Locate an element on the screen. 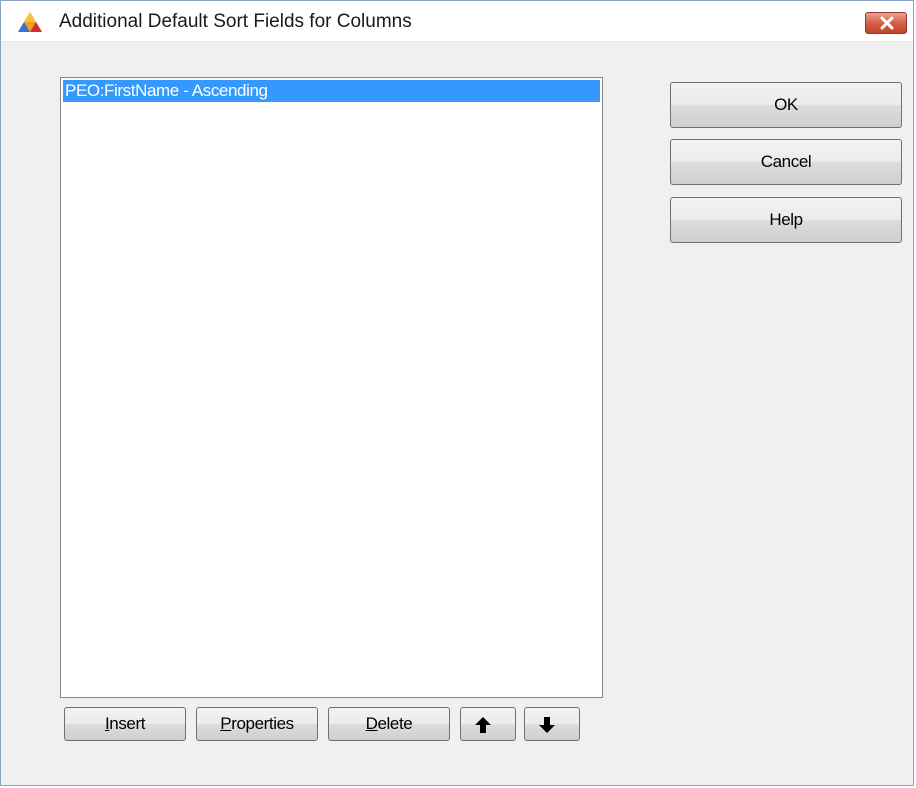 The height and width of the screenshot is (788, 916). properties-label: roperties is located at coordinates (262, 723).